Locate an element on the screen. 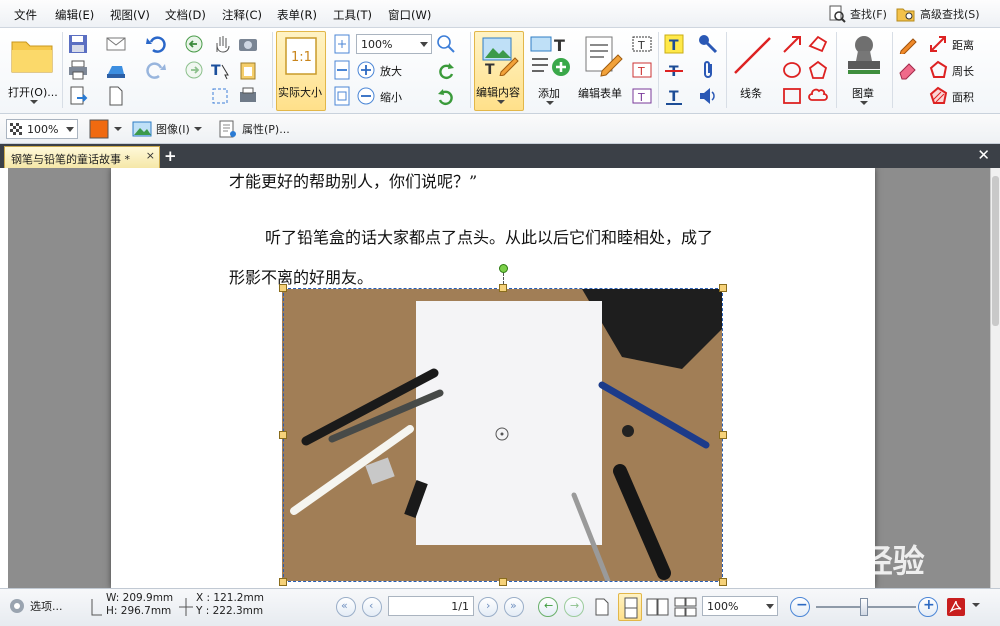 Image resolution: width=1000 pixels, height=626 pixels. menu-form: 表单(R) is located at coordinates (297, 15).